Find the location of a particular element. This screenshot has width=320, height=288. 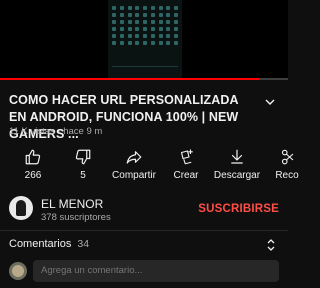

channel-avatar is located at coordinates (21, 208).